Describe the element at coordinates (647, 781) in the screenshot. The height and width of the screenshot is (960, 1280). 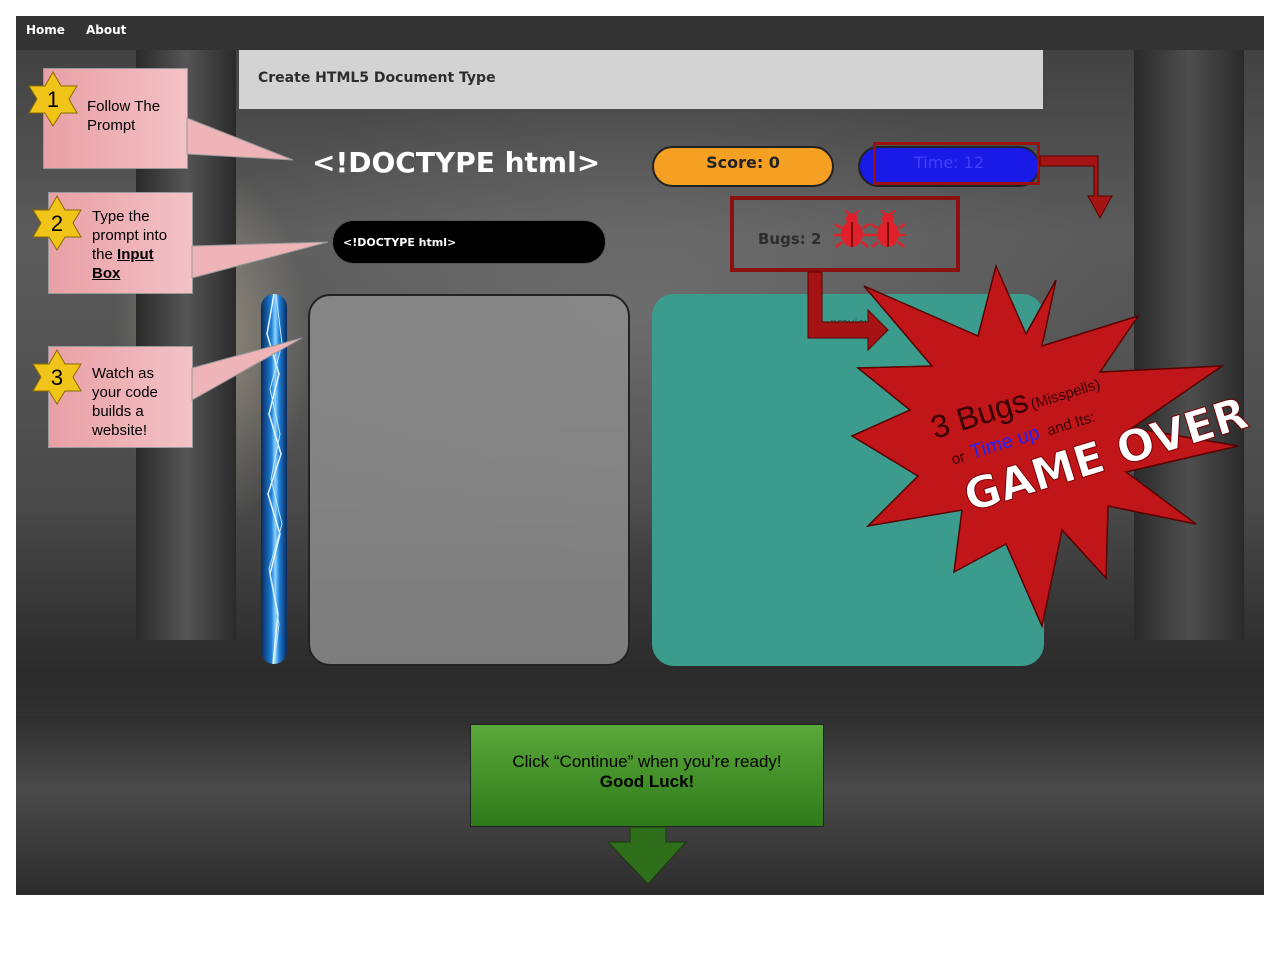
I see `good-luck-text: Good Luck!` at that location.